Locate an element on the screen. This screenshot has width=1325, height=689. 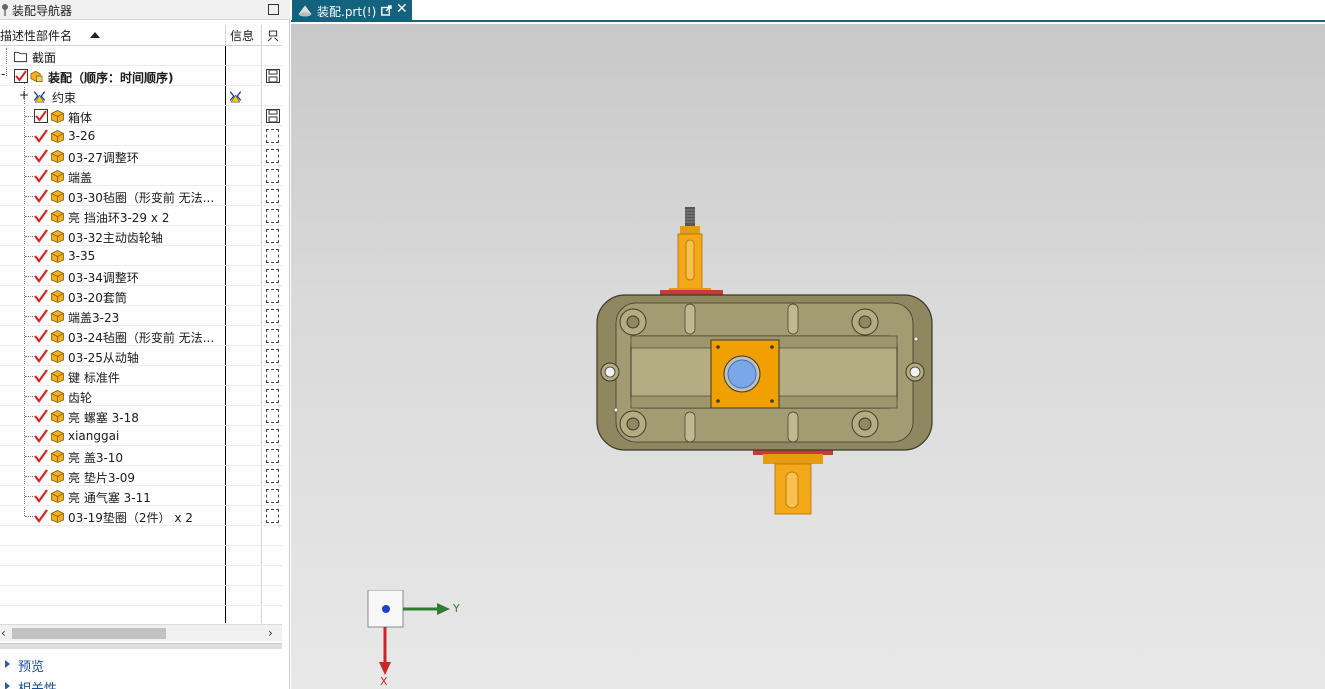
tree-row: 端盖3-23 is located at coordinates (141, 316).